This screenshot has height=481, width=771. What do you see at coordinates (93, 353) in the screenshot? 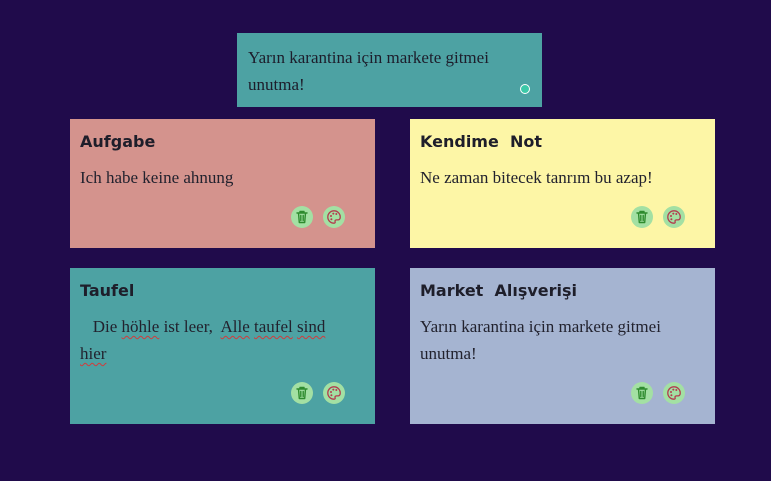
I see `misspelled-word: hier` at bounding box center [93, 353].